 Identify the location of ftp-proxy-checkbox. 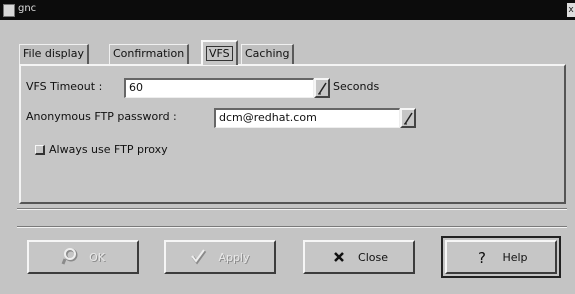
(40, 150).